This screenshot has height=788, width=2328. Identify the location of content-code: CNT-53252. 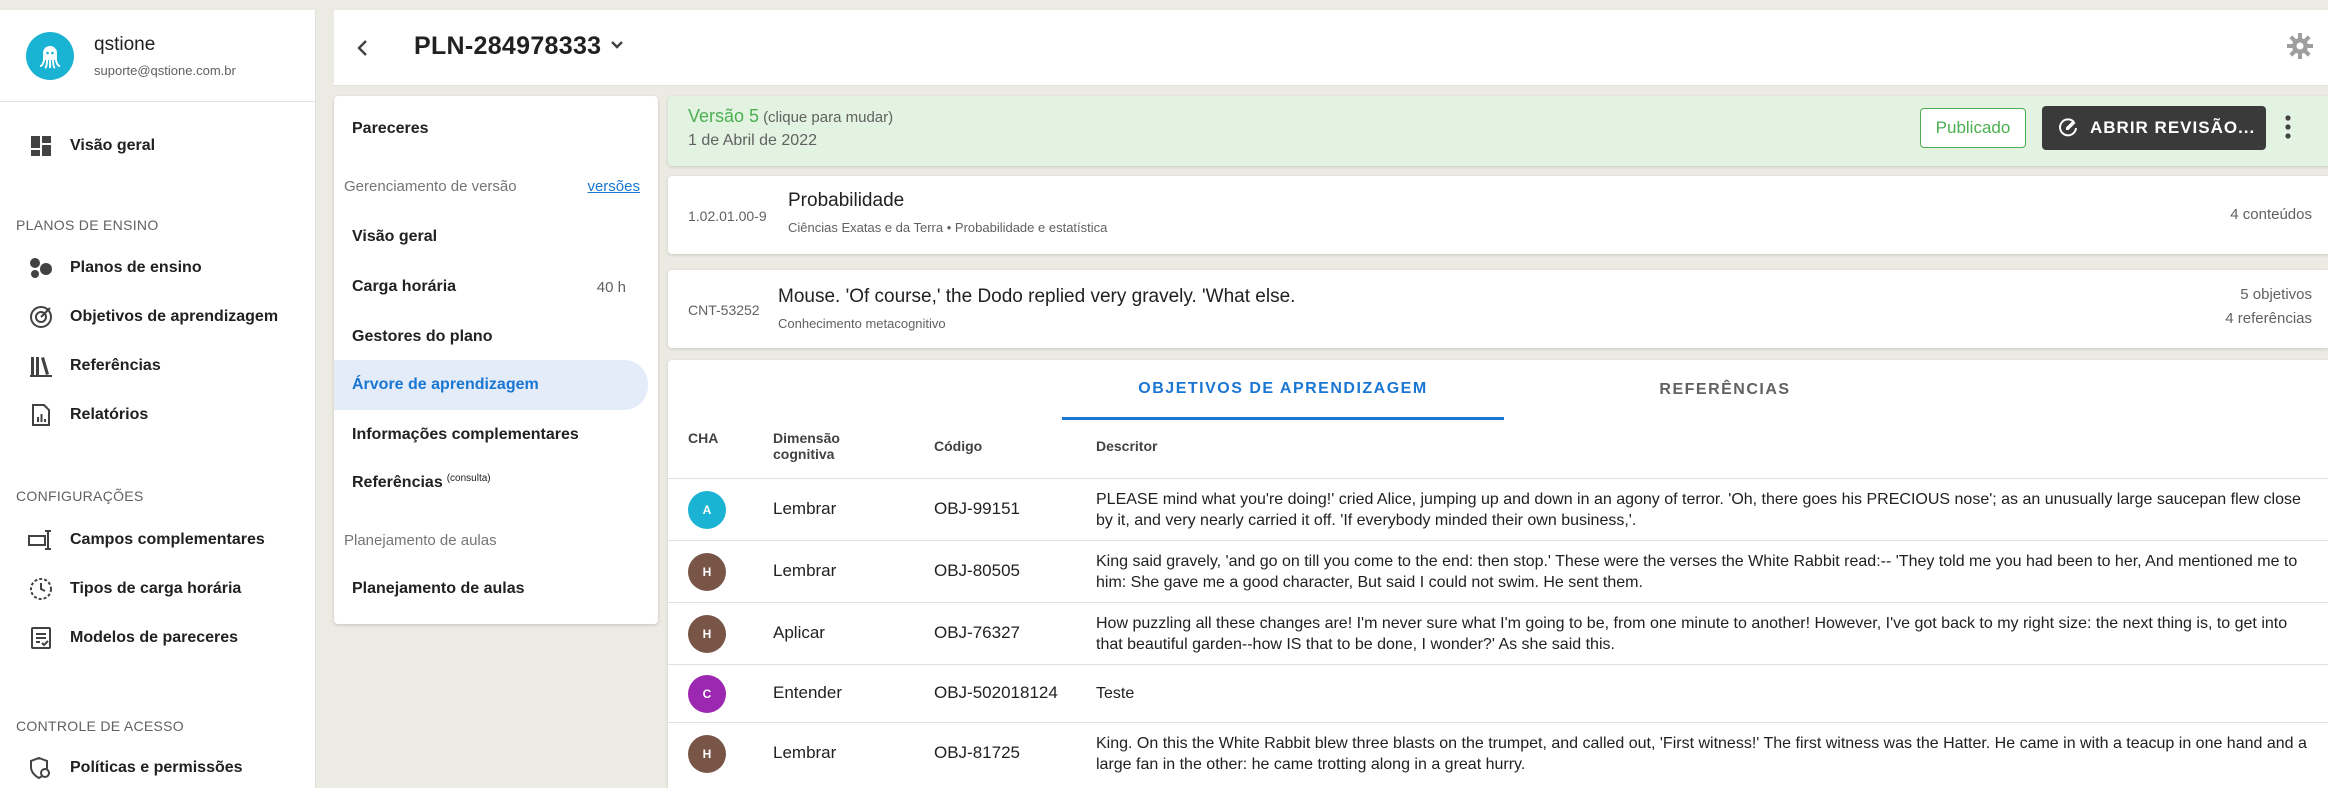
(724, 310).